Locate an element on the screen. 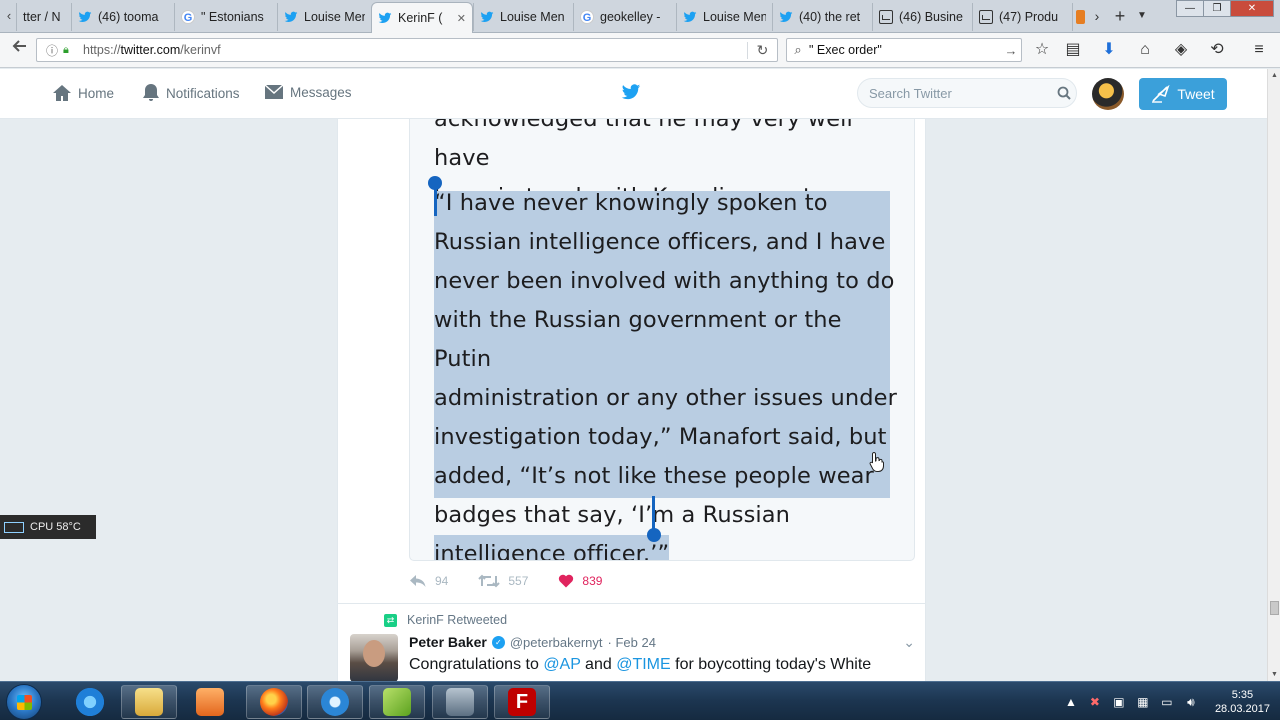 The height and width of the screenshot is (720, 1280). internet-explorer-icon is located at coordinates (90, 702).